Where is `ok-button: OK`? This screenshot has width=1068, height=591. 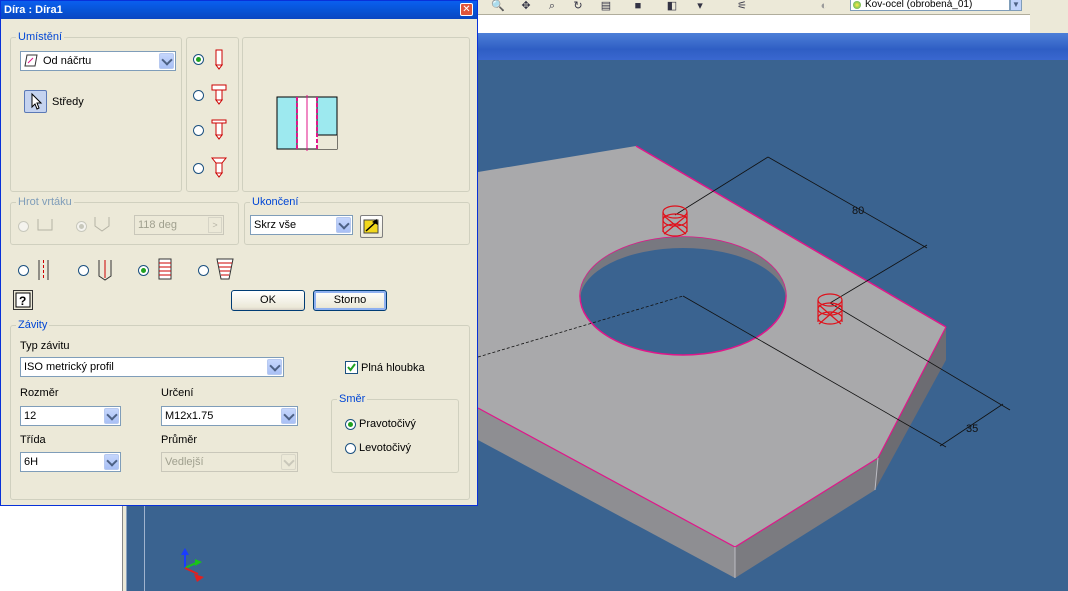
ok-button: OK is located at coordinates (268, 300).